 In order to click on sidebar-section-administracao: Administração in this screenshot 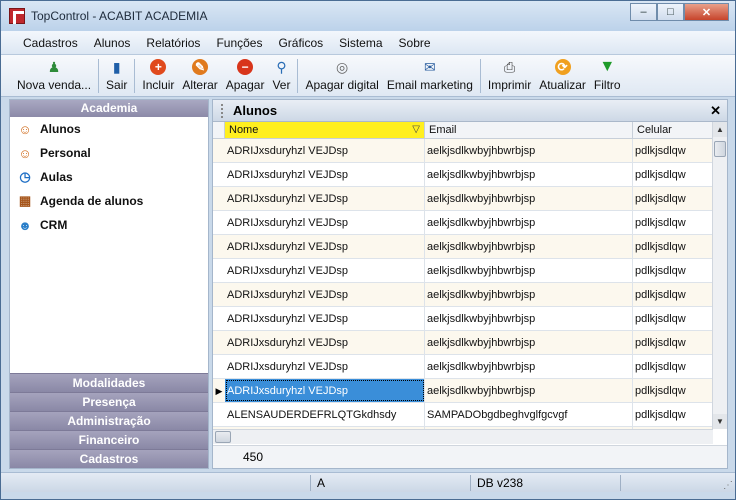, I will do `click(109, 420)`.